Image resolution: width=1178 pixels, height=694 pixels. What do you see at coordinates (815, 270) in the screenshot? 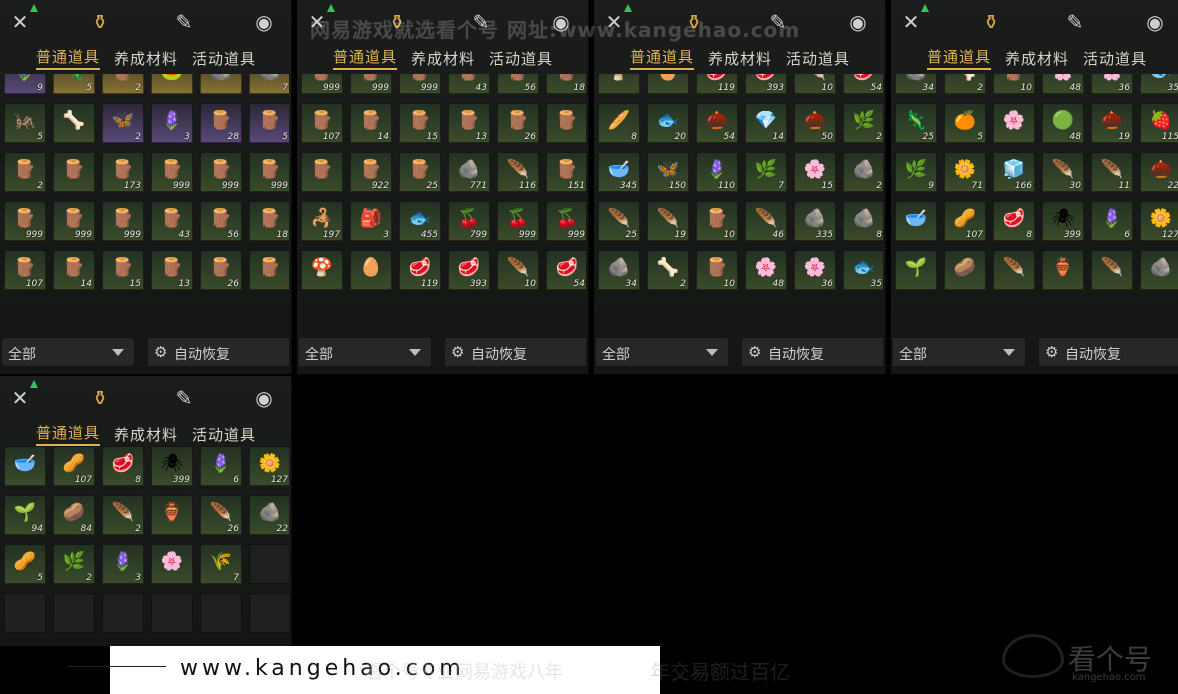
I see `item-slot: 🌸36` at bounding box center [815, 270].